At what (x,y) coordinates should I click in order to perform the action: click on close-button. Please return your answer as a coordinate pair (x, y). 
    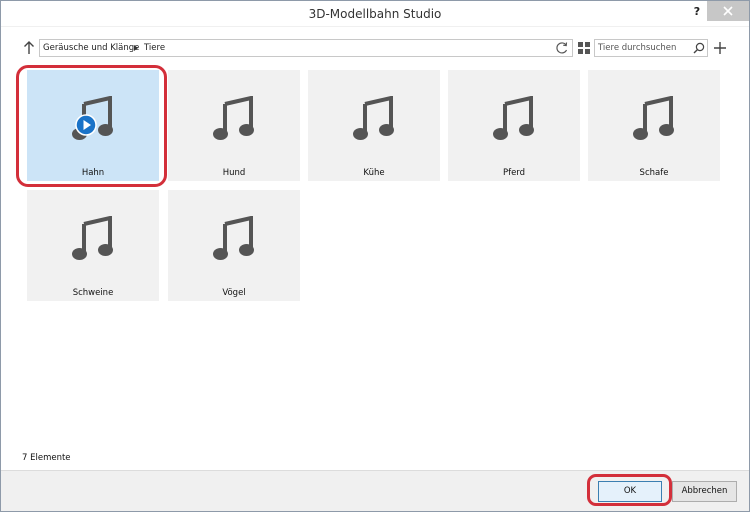
    Looking at the image, I should click on (728, 11).